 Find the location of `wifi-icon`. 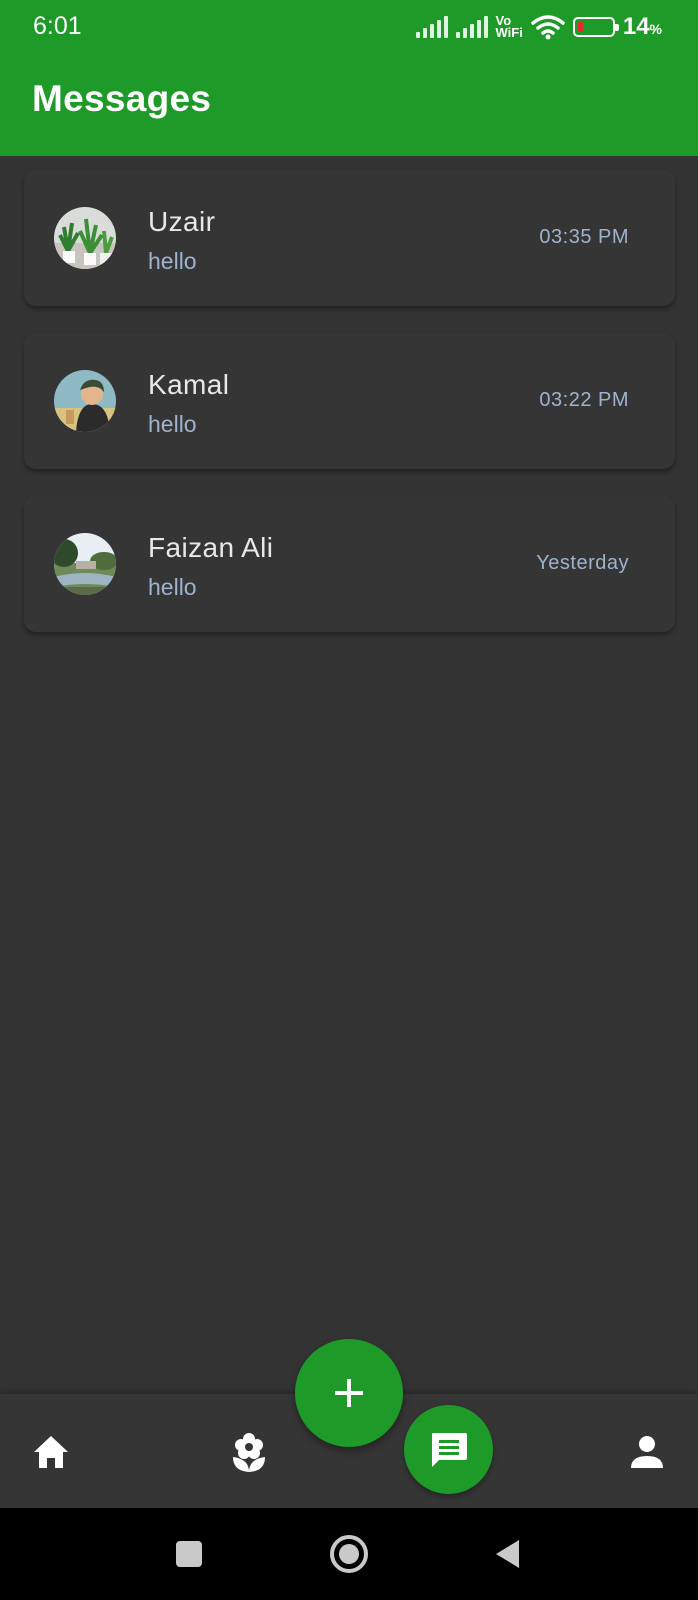

wifi-icon is located at coordinates (548, 27).